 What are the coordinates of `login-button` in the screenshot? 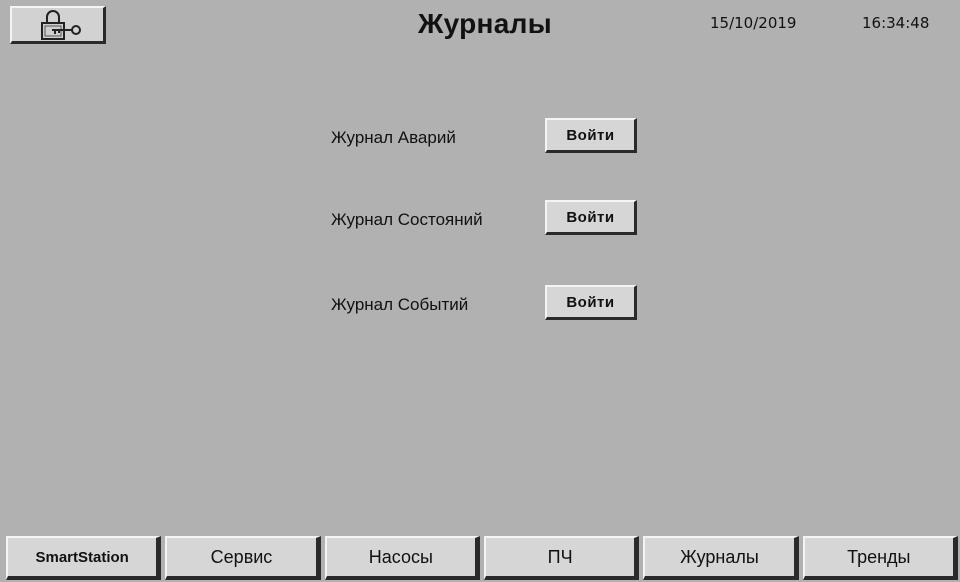 It's located at (58, 25).